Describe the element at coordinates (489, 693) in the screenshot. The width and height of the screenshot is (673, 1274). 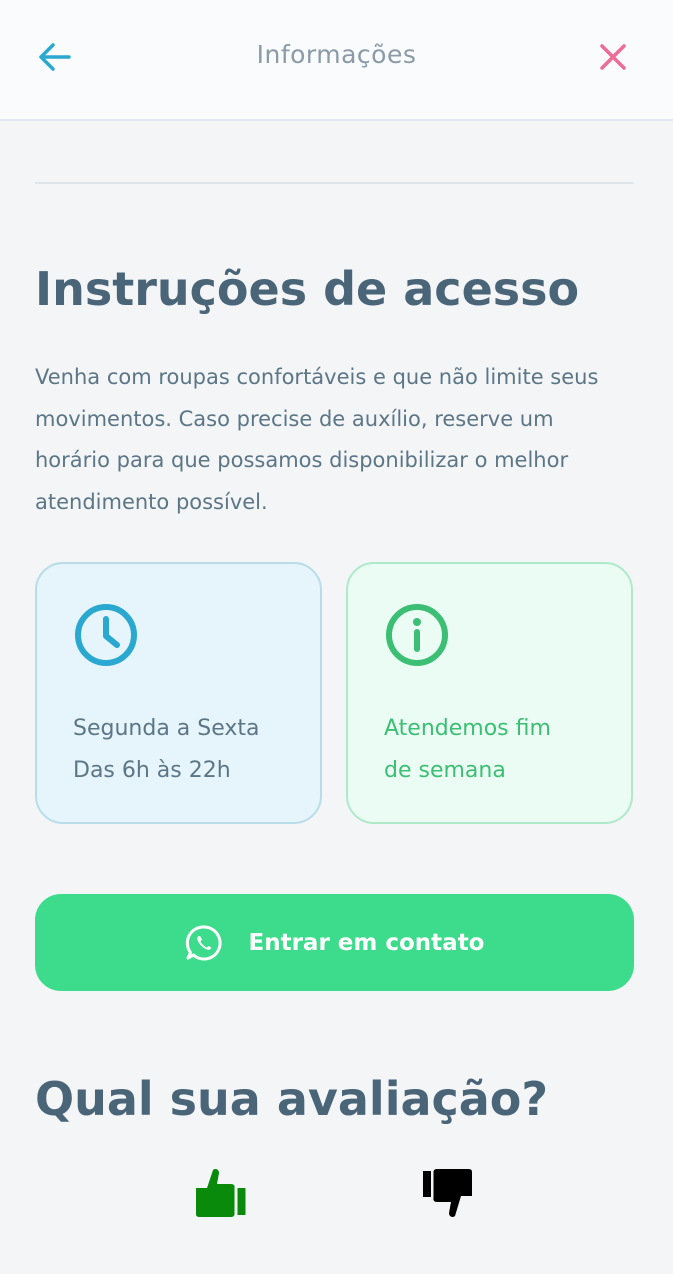
I see `weekend-card: Atendemos fim de semana` at that location.